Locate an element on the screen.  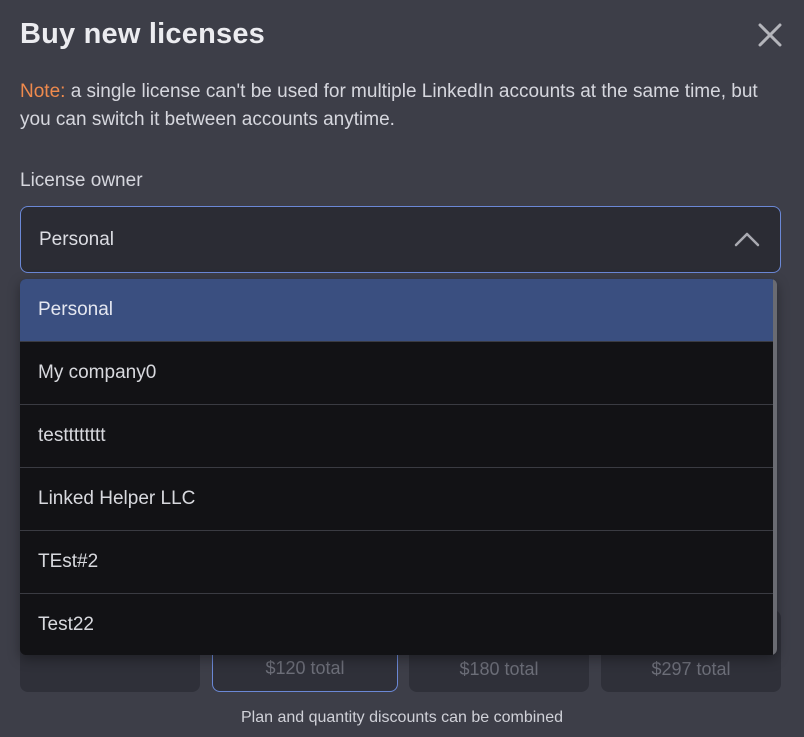
dropdown-option: testttttttt is located at coordinates (398, 436).